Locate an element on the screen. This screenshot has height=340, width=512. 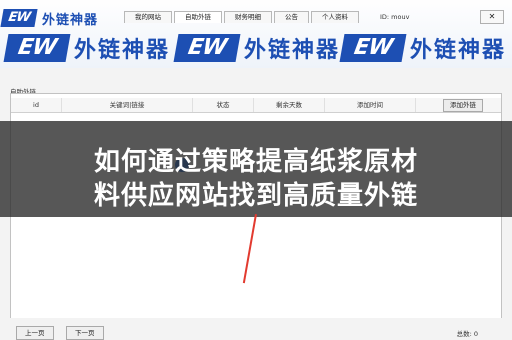
tab-finance: 财务明细 is located at coordinates (248, 17).